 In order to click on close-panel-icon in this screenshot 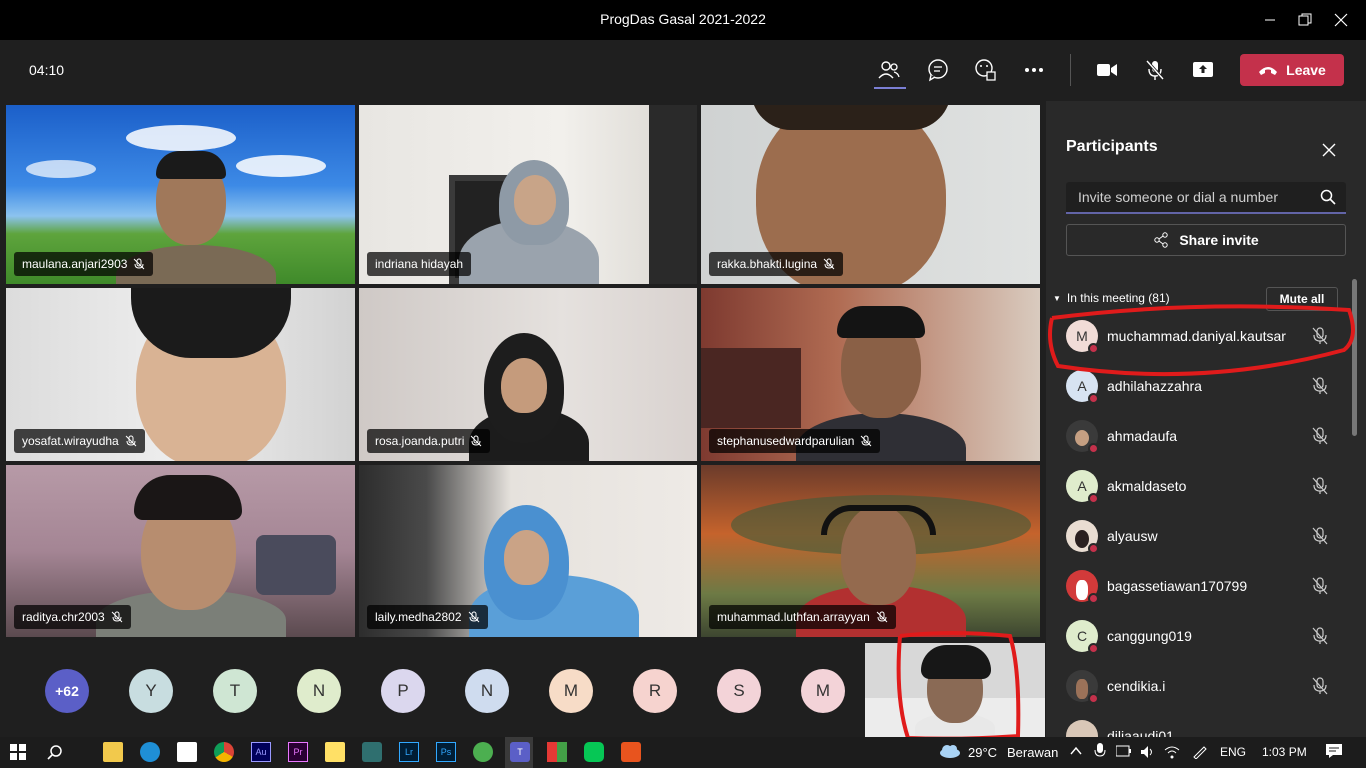, I will do `click(1329, 150)`.